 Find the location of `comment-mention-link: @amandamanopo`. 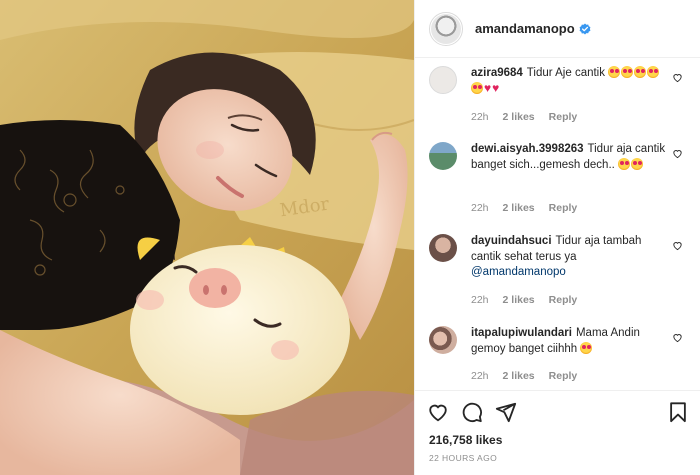

comment-mention-link: @amandamanopo is located at coordinates (518, 272).